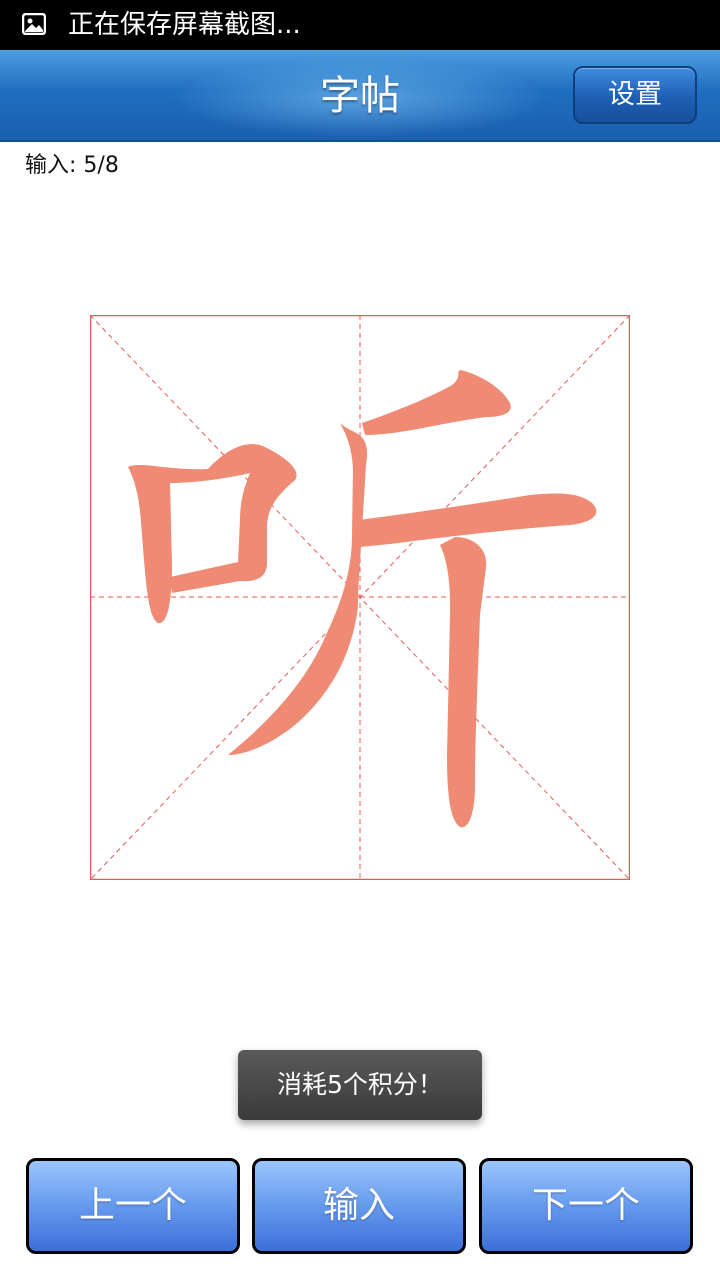  What do you see at coordinates (586, 1206) in the screenshot?
I see `next-button: 下一个` at bounding box center [586, 1206].